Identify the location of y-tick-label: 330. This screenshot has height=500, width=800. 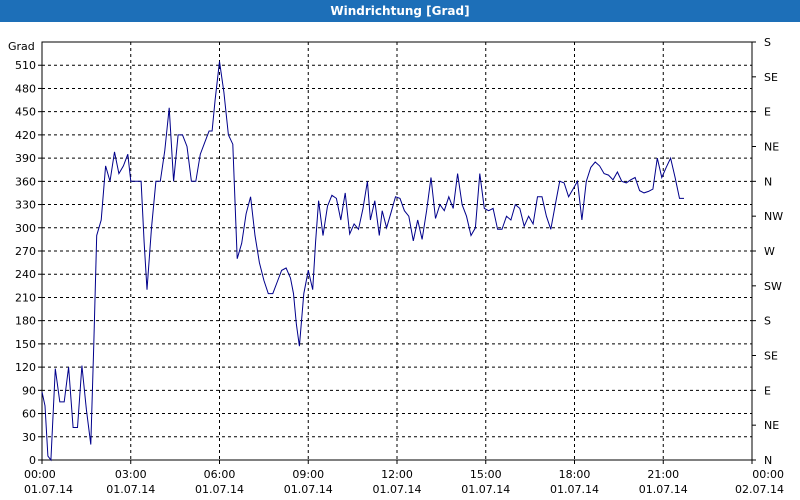
(25, 205).